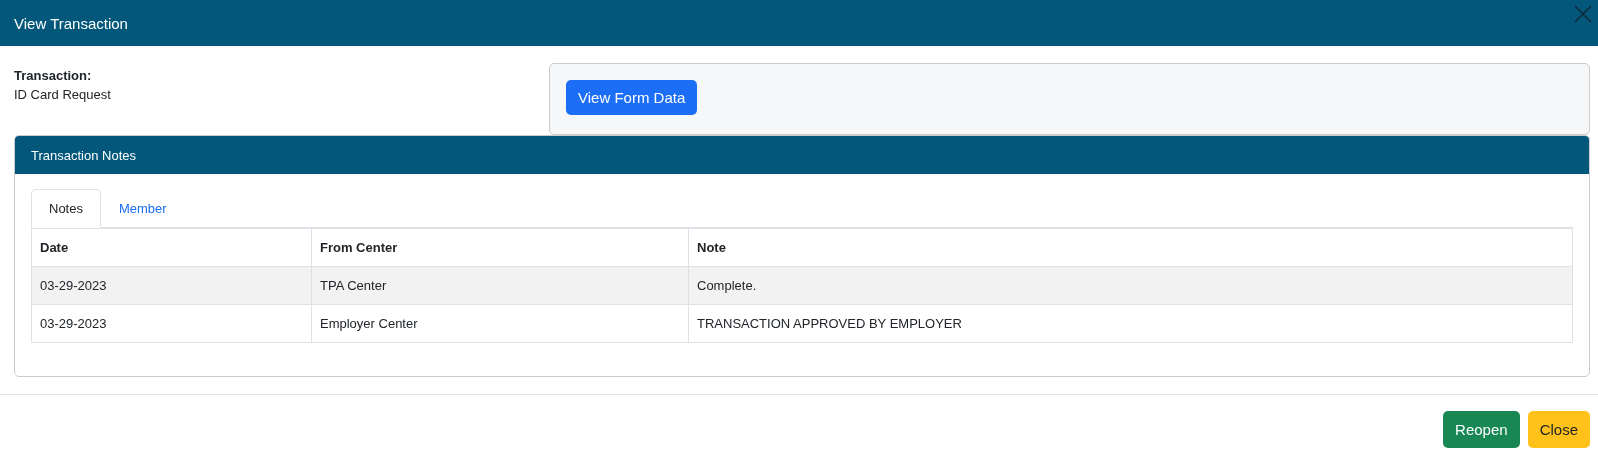  Describe the element at coordinates (66, 208) in the screenshot. I see `tab: Notes` at that location.